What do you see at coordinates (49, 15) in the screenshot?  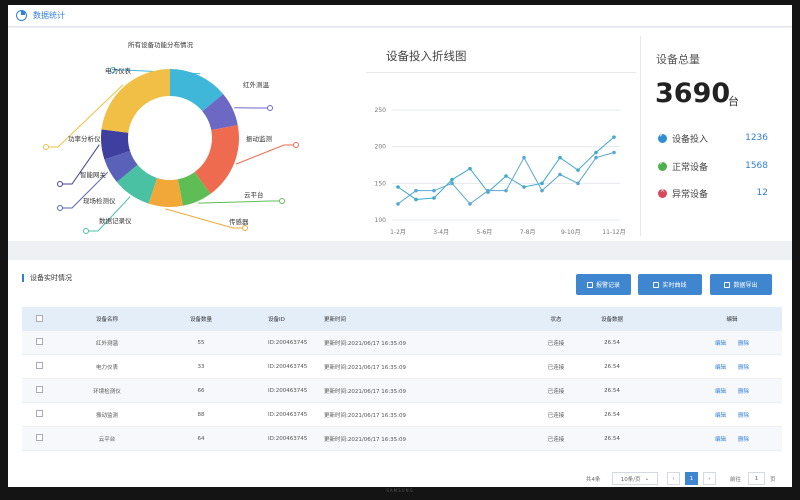 I see `page-title: 数据统计` at bounding box center [49, 15].